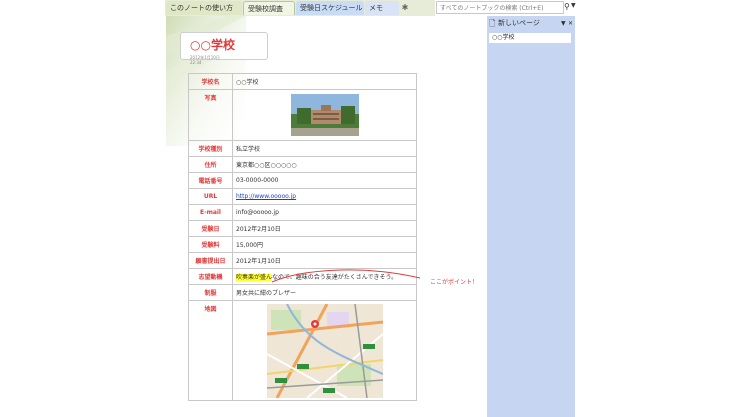 Image resolution: width=740 pixels, height=417 pixels. Describe the element at coordinates (254, 277) in the screenshot. I see `highlighted-text: 吹奏楽が盛ん` at that location.